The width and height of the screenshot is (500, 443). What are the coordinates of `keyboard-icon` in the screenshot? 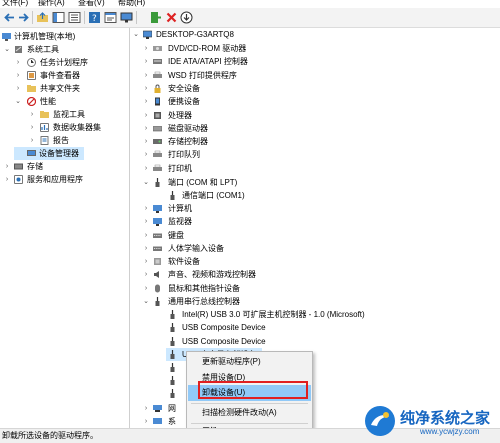 It's located at (157, 235).